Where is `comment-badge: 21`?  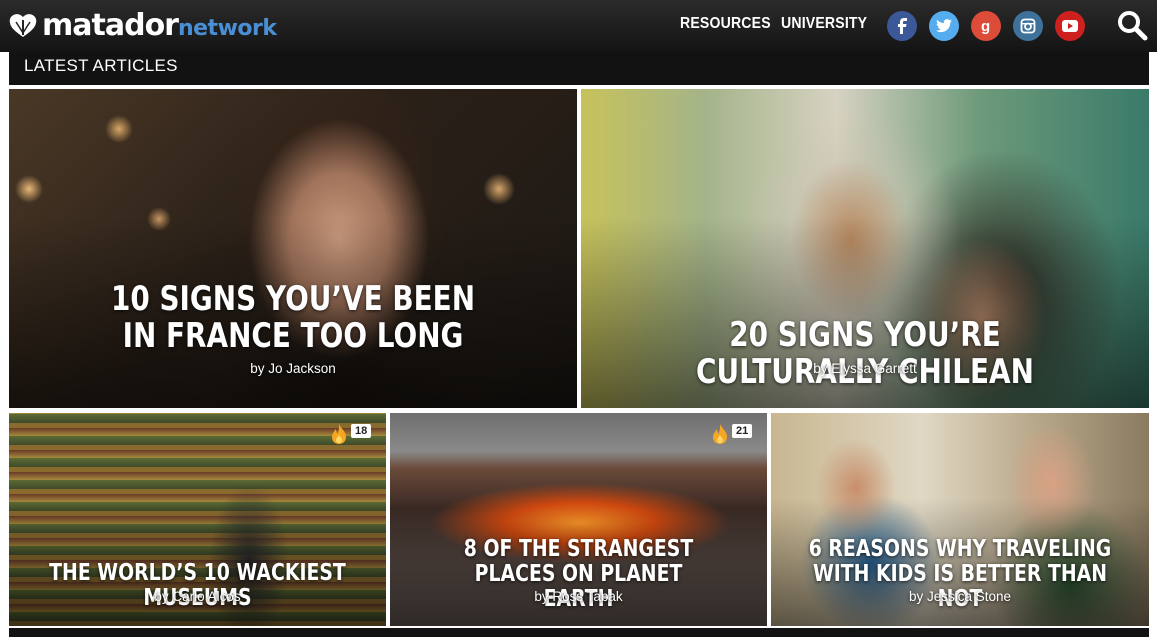 comment-badge: 21 is located at coordinates (731, 434).